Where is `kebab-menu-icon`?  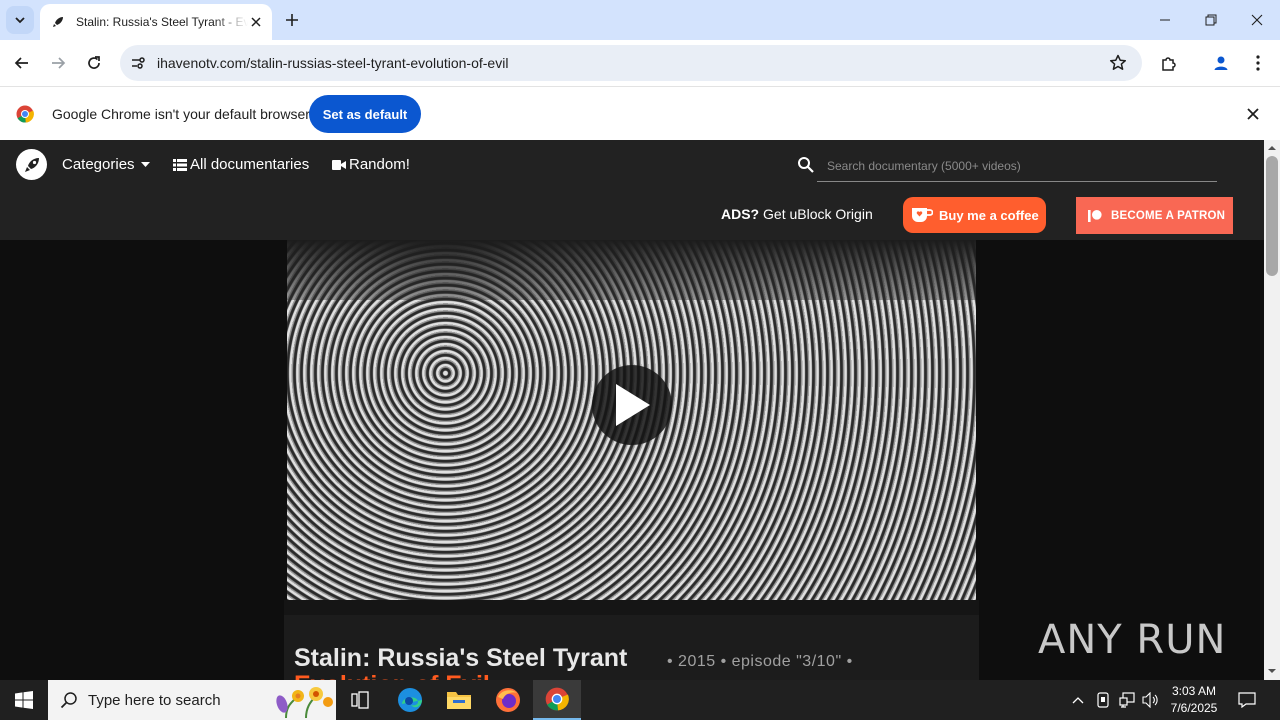 kebab-menu-icon is located at coordinates (1258, 63).